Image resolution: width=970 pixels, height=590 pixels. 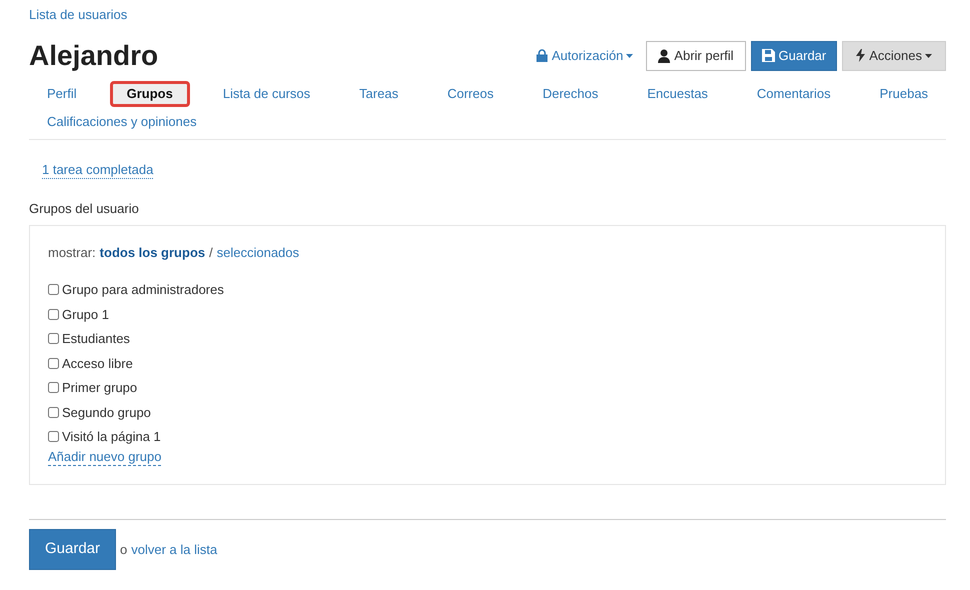 I want to click on group-label: Acceso libre, so click(x=97, y=363).